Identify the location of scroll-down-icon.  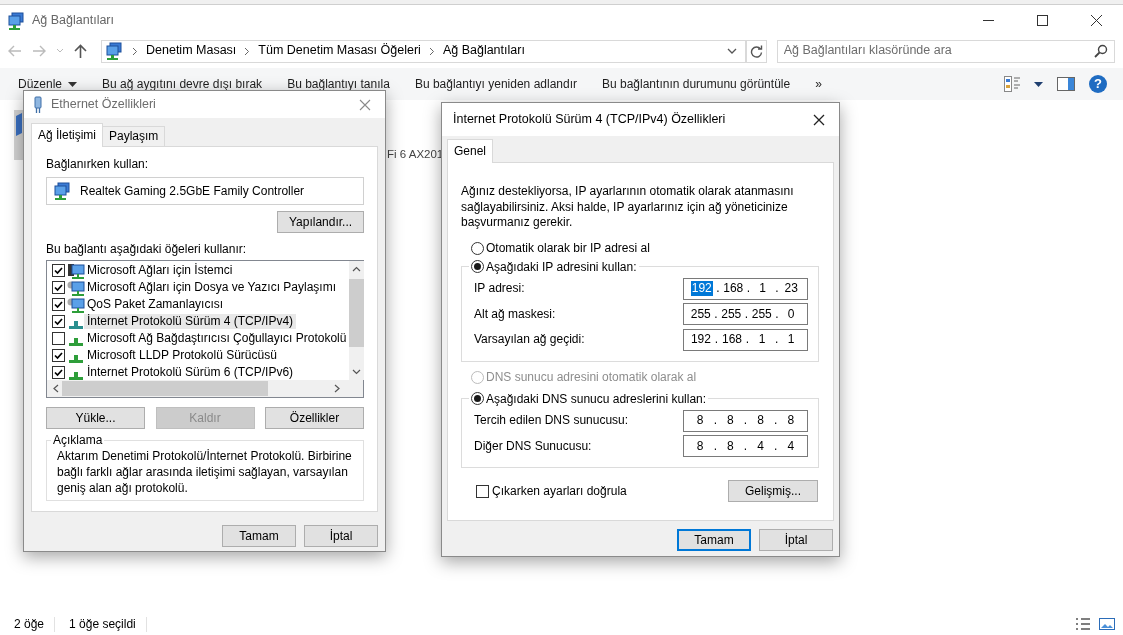
(357, 372).